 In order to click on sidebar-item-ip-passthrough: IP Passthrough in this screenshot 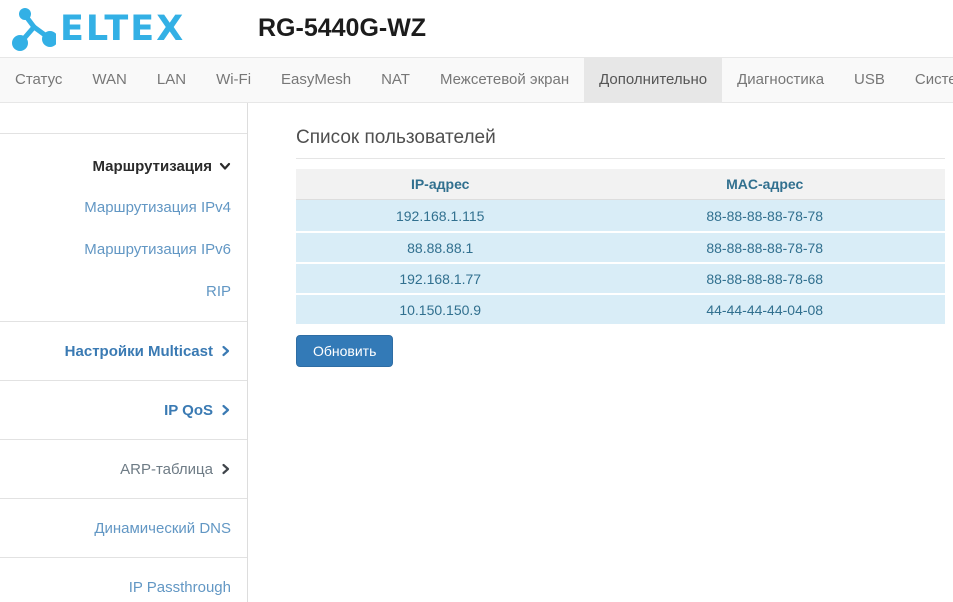, I will do `click(123, 579)`.